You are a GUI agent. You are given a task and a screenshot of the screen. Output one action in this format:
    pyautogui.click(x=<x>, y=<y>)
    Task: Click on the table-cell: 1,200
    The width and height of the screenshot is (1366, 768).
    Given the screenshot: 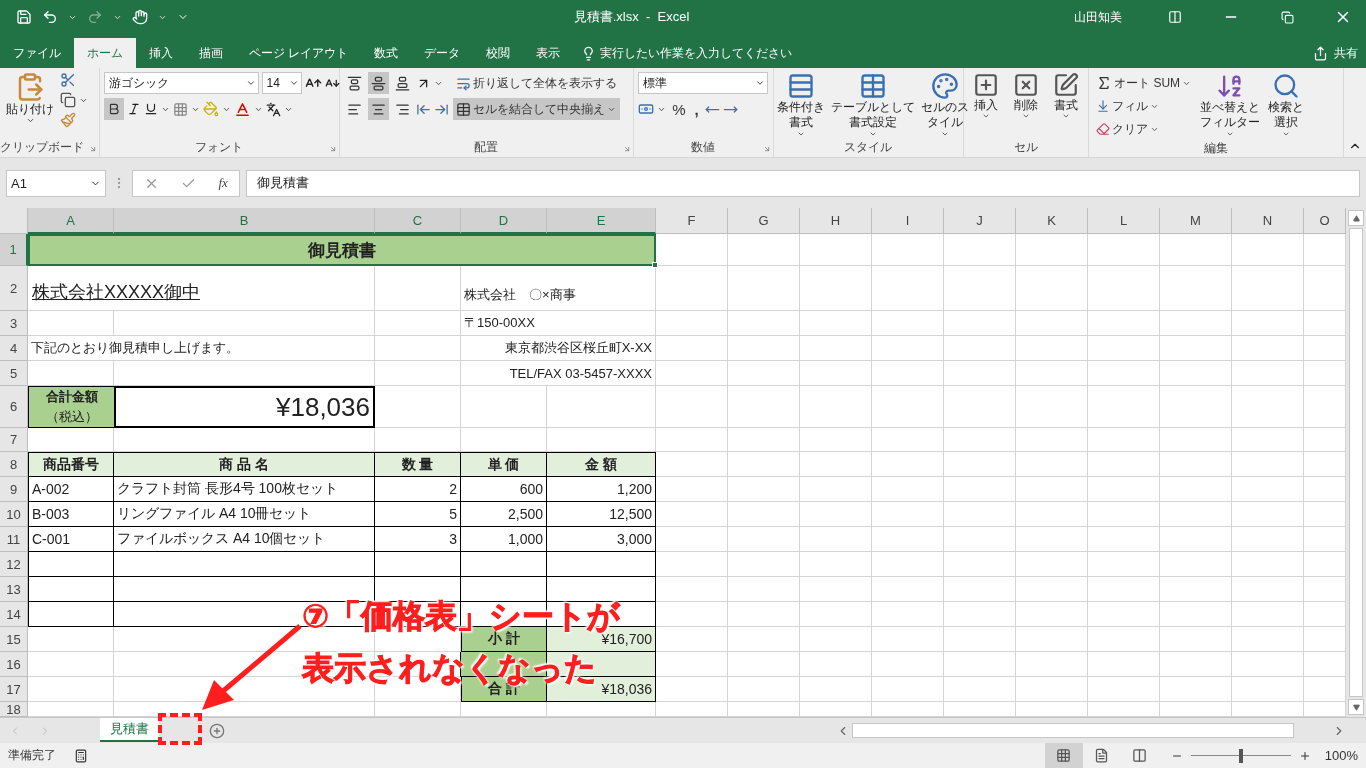 What is the action you would take?
    pyautogui.click(x=601, y=489)
    